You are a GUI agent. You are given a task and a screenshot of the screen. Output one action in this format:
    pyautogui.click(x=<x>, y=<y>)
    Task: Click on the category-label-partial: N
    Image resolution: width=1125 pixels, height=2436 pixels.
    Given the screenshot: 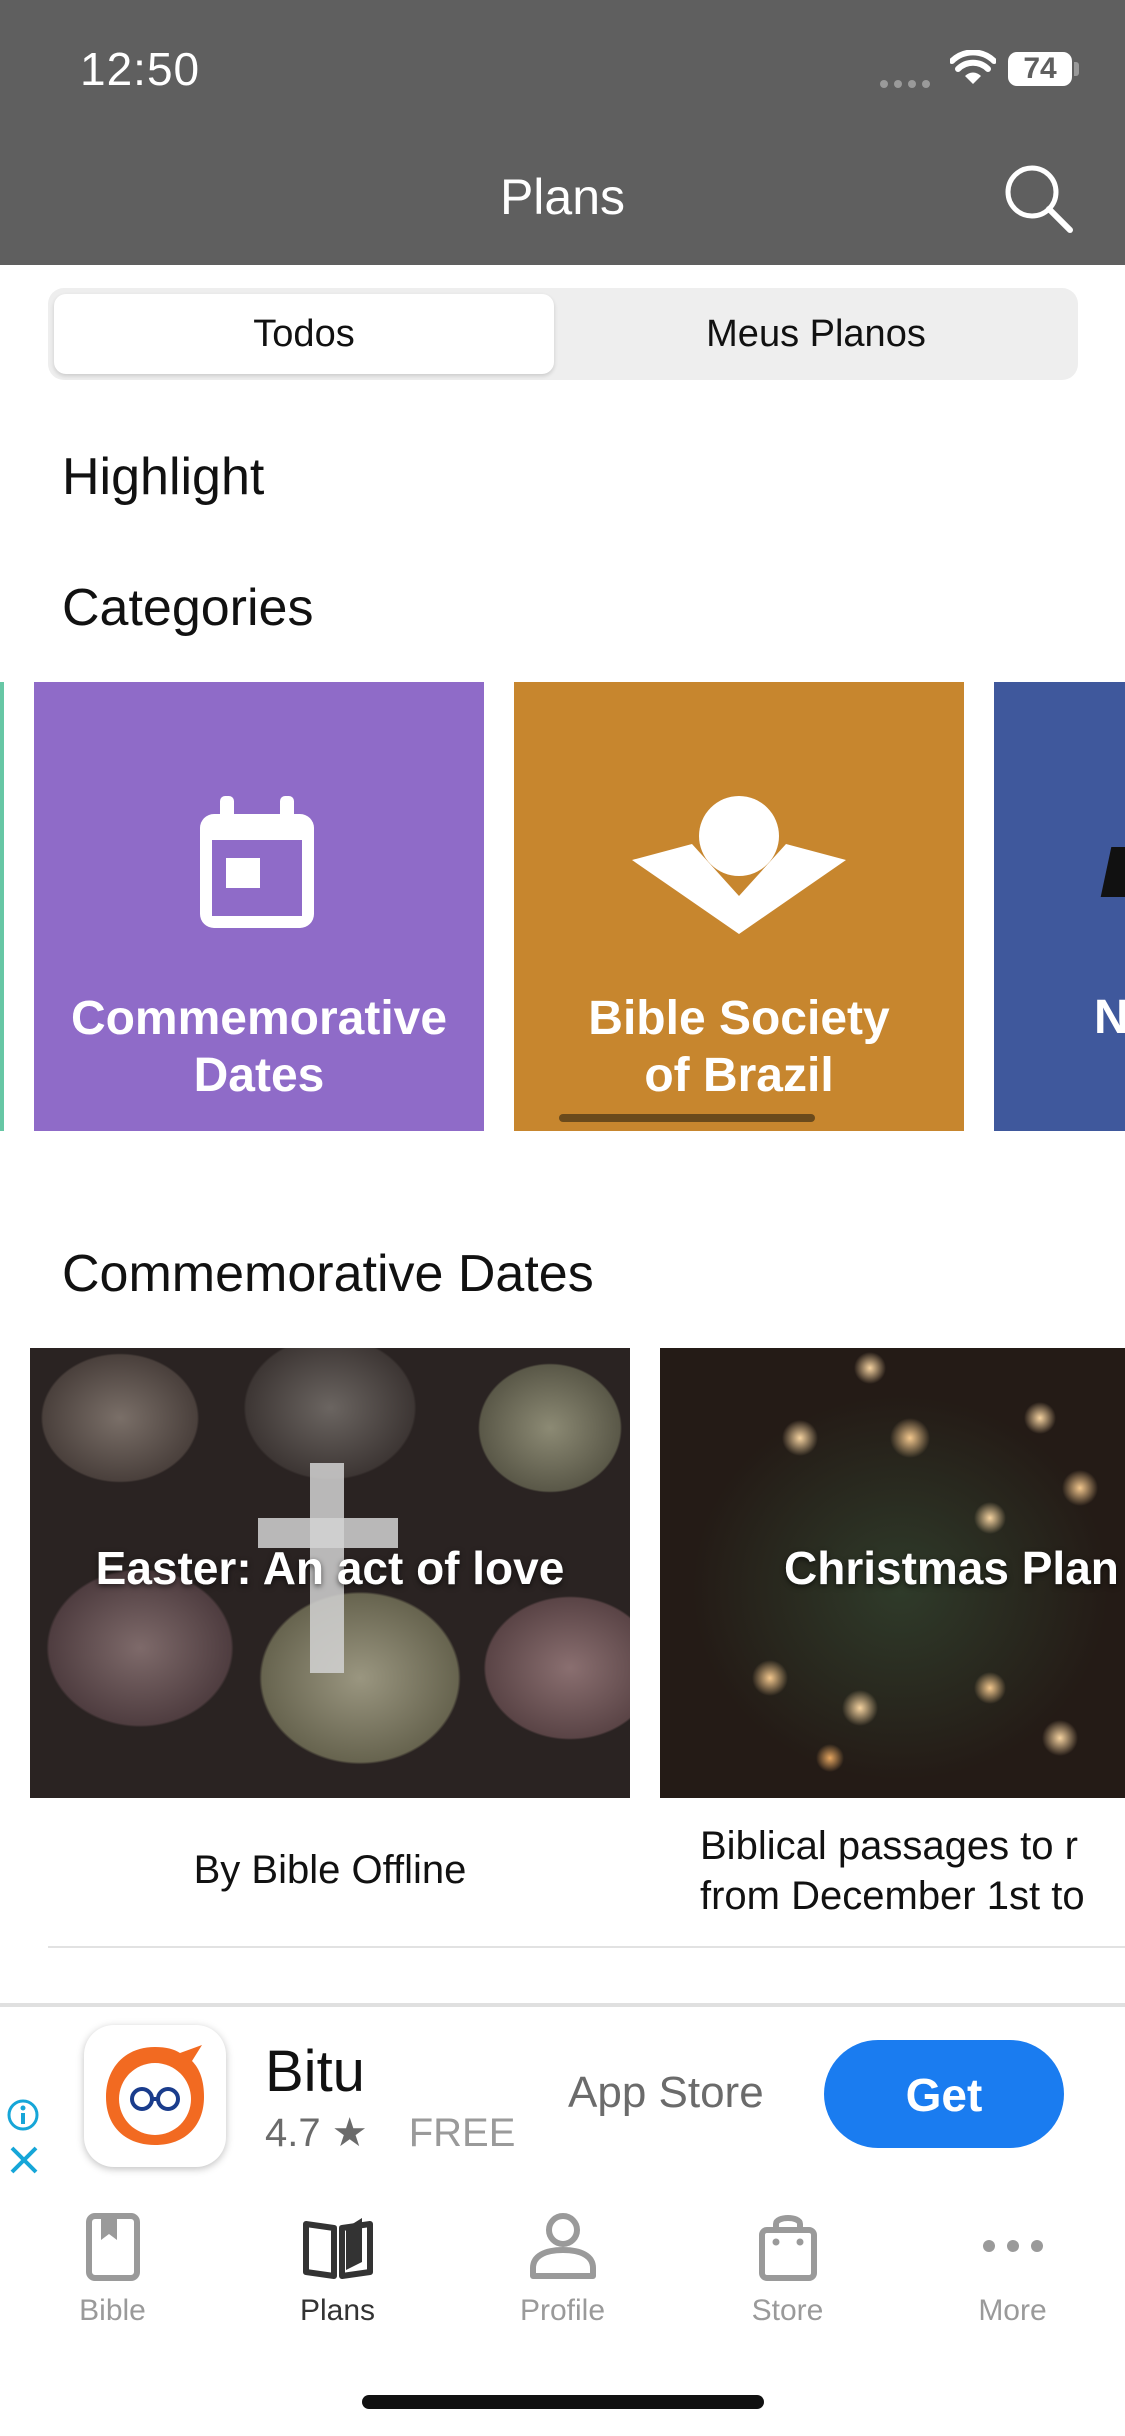 What is the action you would take?
    pyautogui.click(x=1109, y=1017)
    